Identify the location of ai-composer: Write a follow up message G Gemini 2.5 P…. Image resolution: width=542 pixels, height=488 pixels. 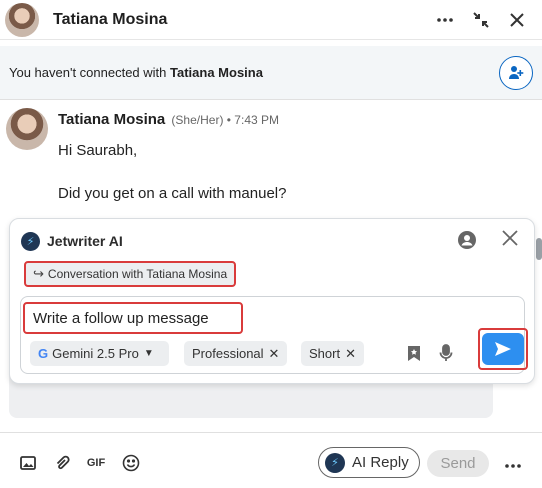
(274, 335).